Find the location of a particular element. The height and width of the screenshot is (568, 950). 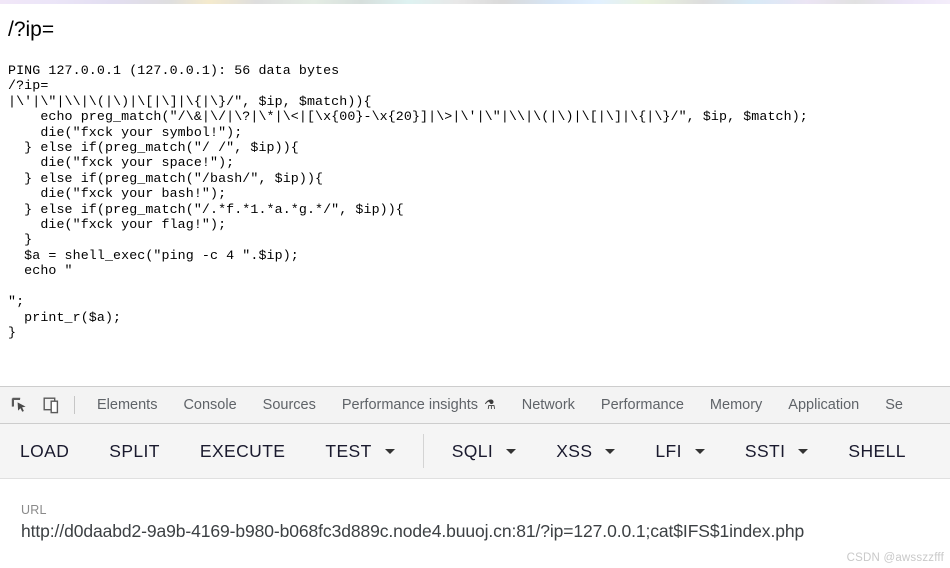

tab-sources: Sources is located at coordinates (289, 405).